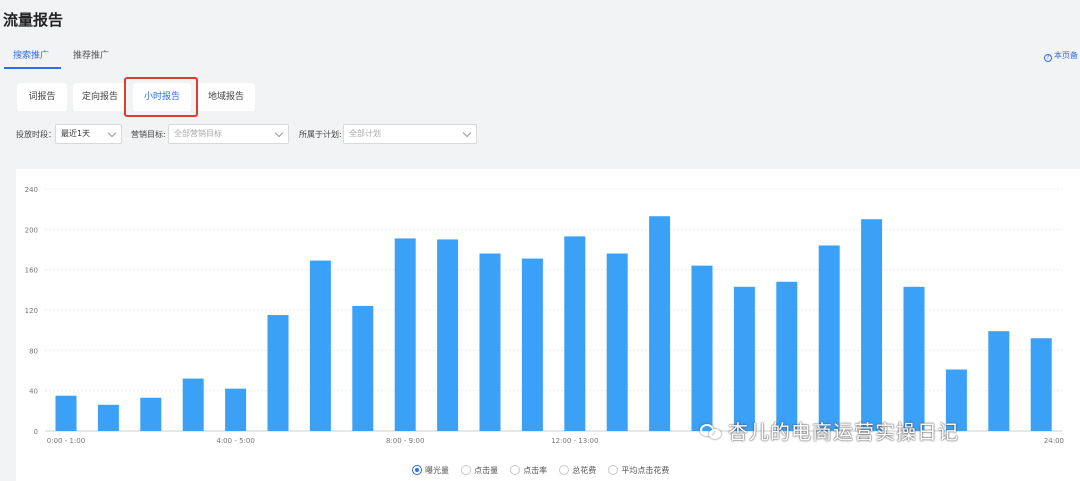  I want to click on y-tick-label: 200, so click(31, 230).